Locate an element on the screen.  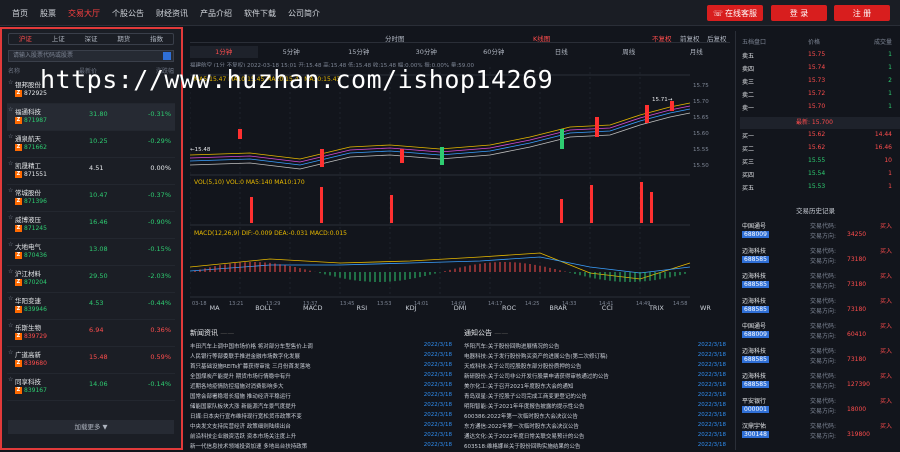
market-tab-3: 期货 is located at coordinates (123, 39).